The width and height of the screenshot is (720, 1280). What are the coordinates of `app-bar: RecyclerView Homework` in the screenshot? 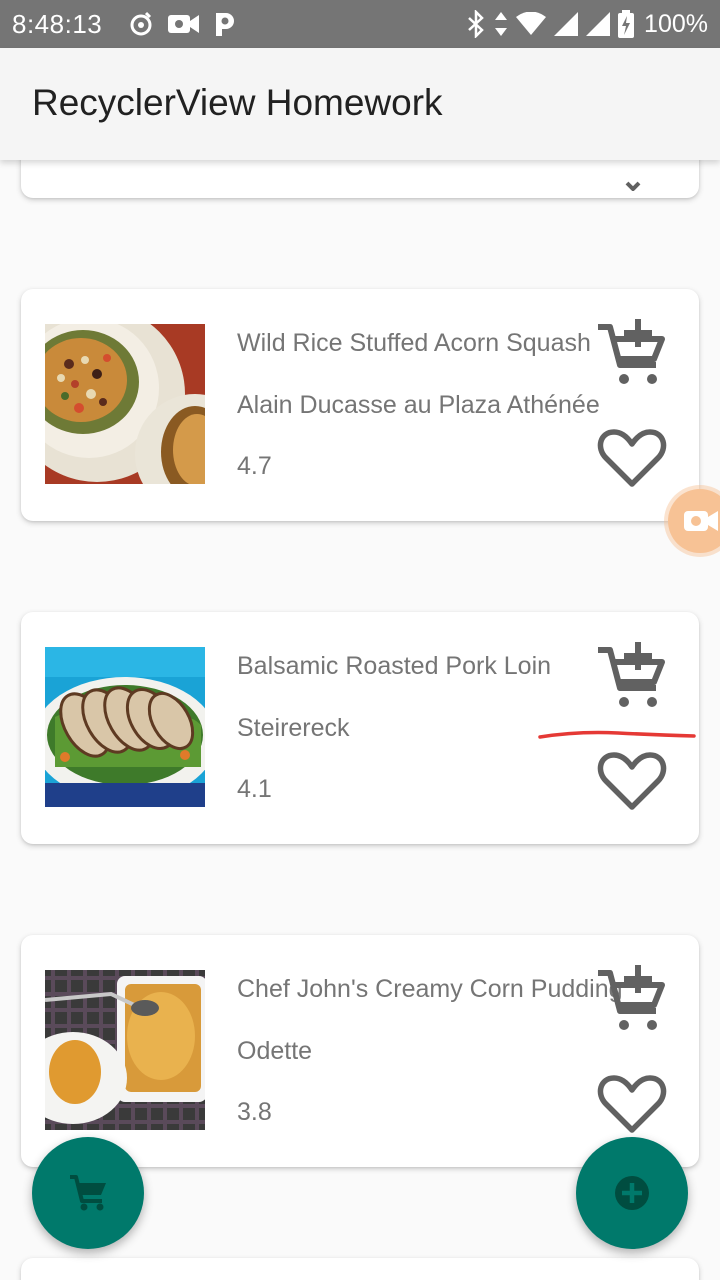 It's located at (360, 104).